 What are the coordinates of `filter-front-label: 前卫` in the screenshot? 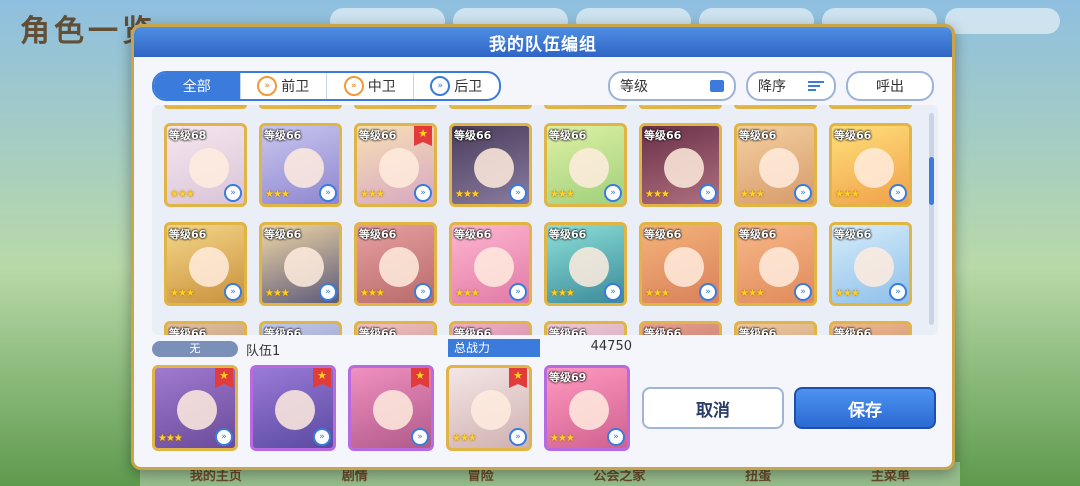 It's located at (295, 87).